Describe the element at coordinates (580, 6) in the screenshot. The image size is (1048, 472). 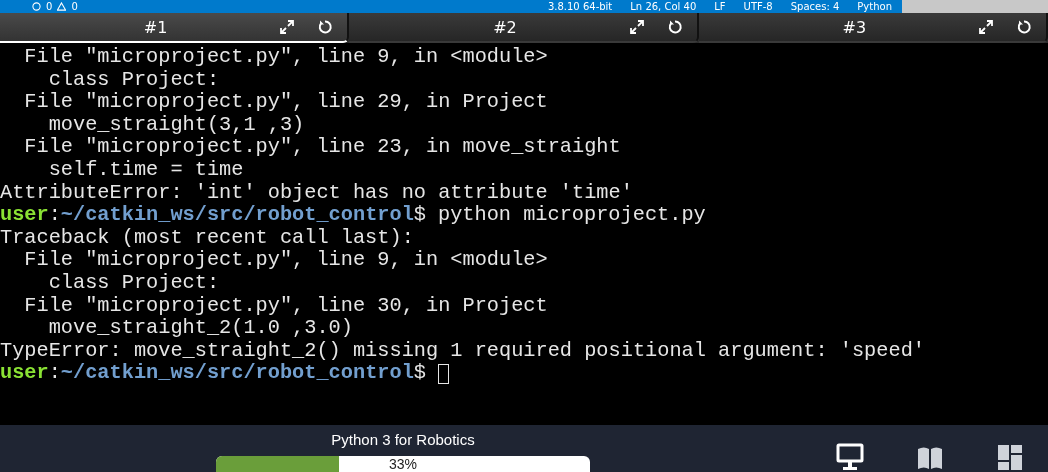
I see `status-item: 3.8.10 64-bit` at that location.